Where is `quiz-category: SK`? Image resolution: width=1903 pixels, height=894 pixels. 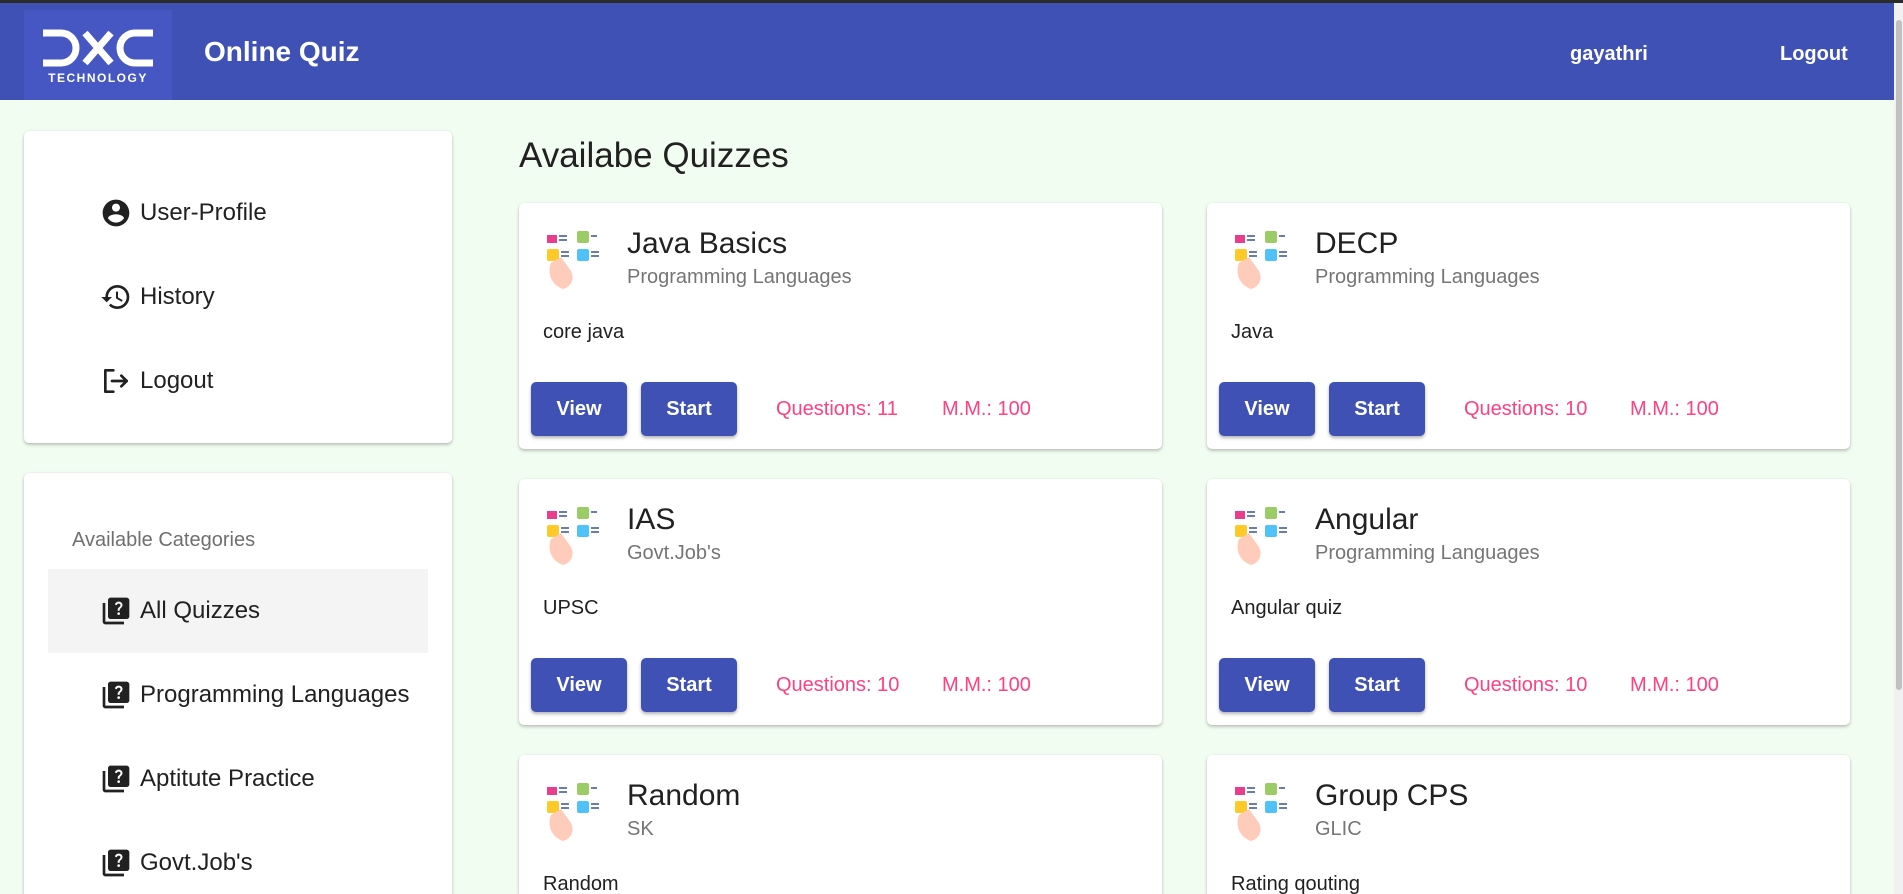 quiz-category: SK is located at coordinates (640, 829).